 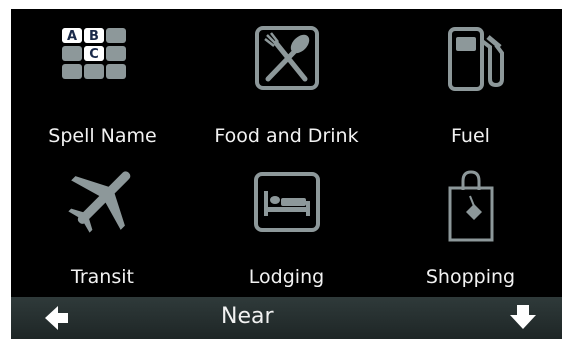 I want to click on key-c: C, so click(x=94, y=54).